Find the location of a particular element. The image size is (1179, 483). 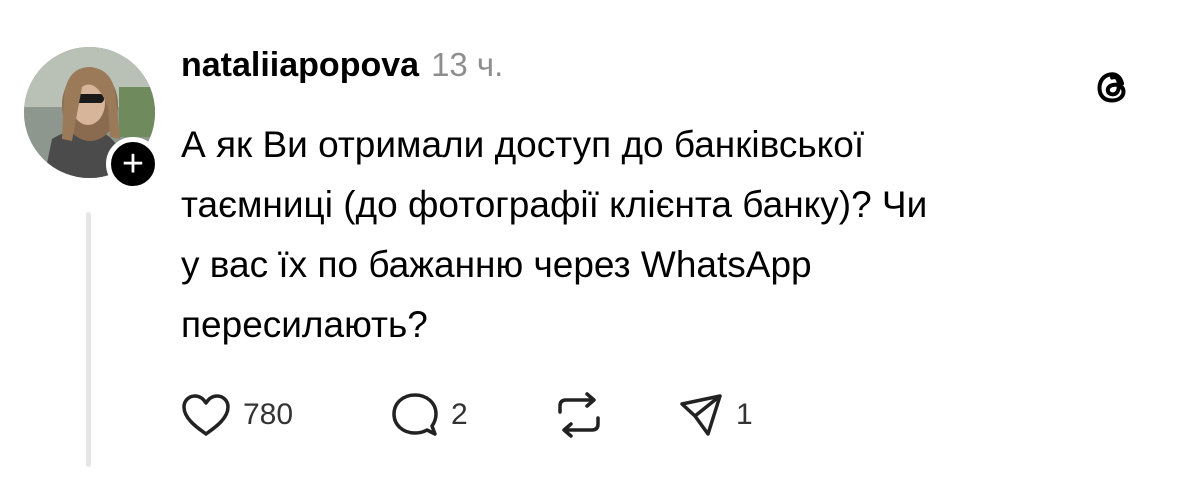

share-count: 1 is located at coordinates (744, 414).